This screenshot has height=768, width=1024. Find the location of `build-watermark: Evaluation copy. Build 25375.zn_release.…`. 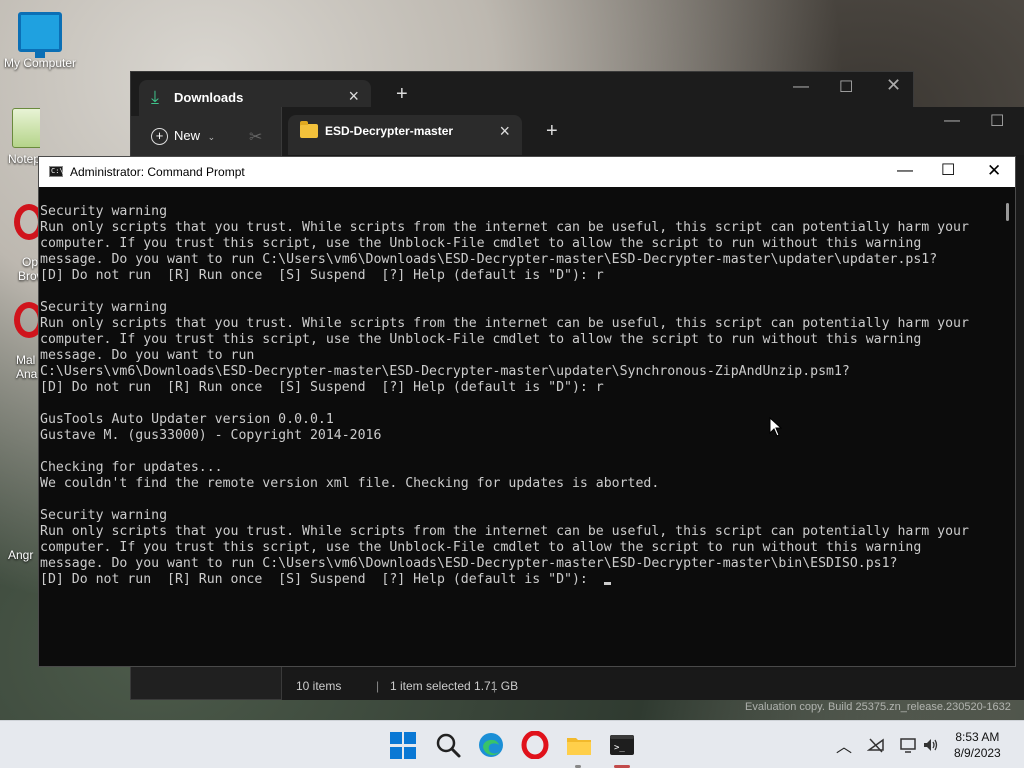

build-watermark: Evaluation copy. Build 25375.zn_release.… is located at coordinates (878, 707).